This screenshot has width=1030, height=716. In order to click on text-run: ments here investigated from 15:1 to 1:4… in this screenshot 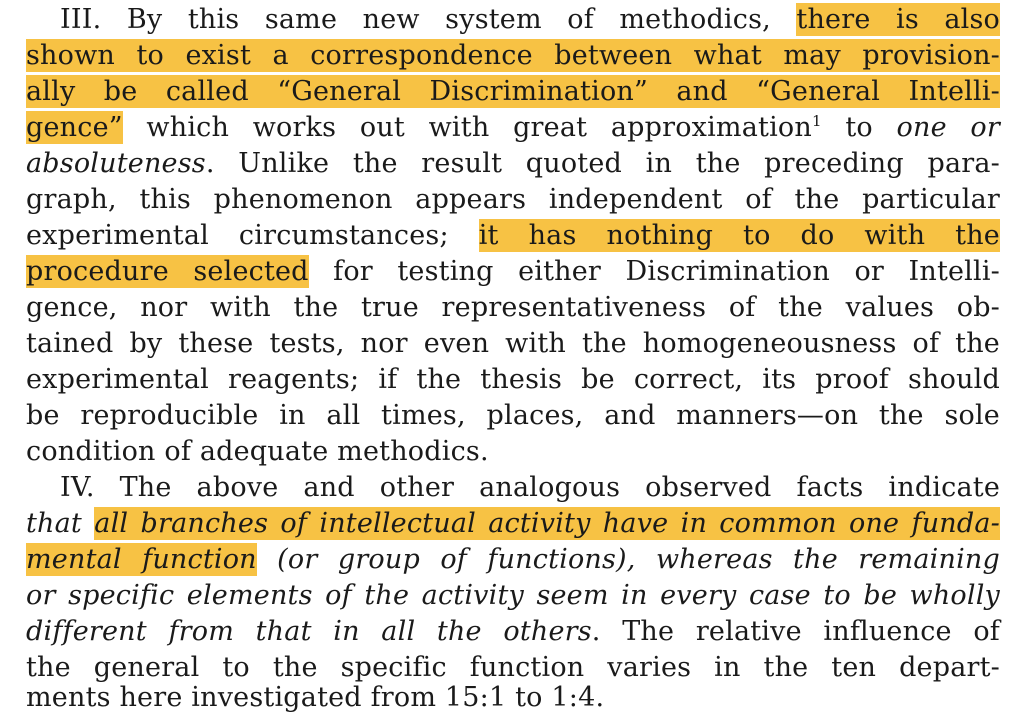, I will do `click(315, 697)`.